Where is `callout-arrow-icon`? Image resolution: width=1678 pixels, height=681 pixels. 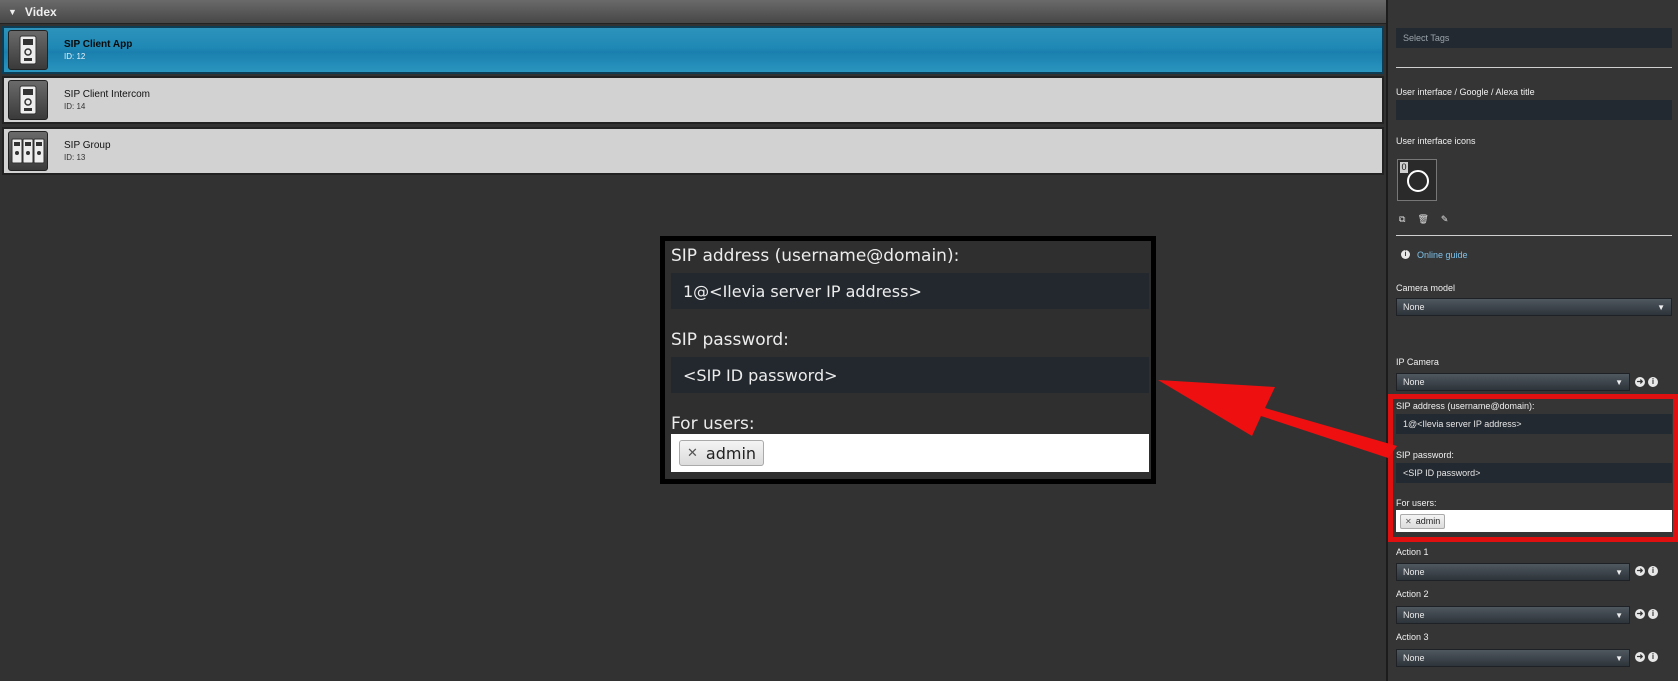
callout-arrow-icon is located at coordinates (1277, 419).